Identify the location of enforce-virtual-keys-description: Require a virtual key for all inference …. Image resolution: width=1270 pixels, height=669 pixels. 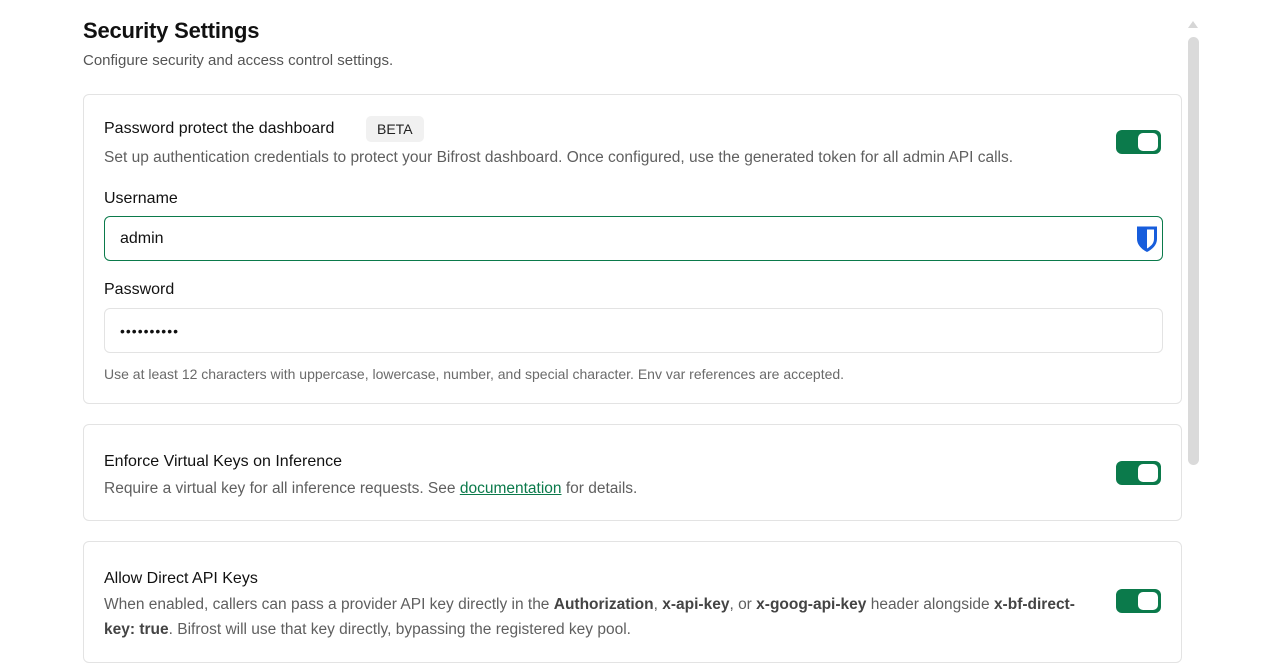
(370, 488).